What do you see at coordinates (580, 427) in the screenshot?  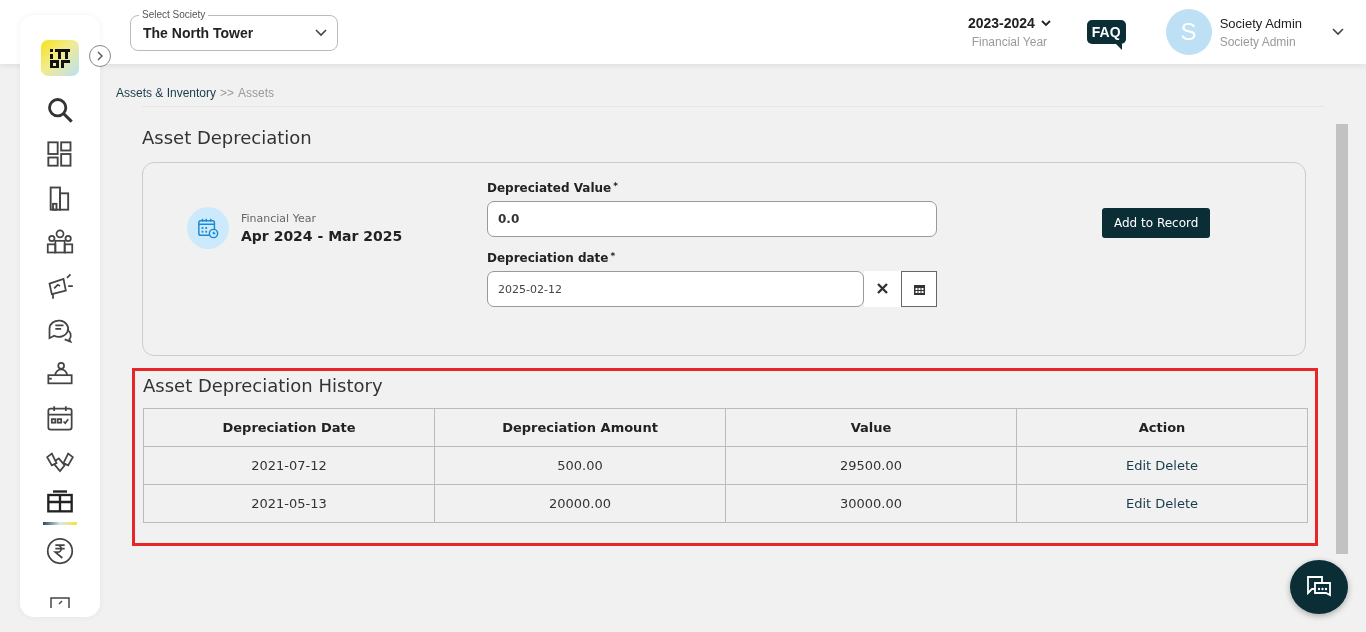 I see `column-header: Depreciation Amount` at bounding box center [580, 427].